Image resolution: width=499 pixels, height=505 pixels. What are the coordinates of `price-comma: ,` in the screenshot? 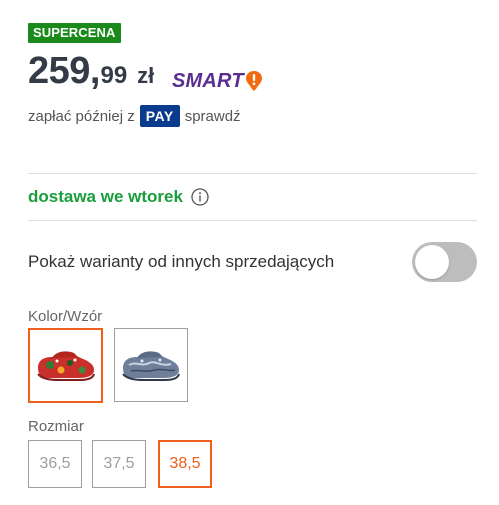 It's located at (95, 71).